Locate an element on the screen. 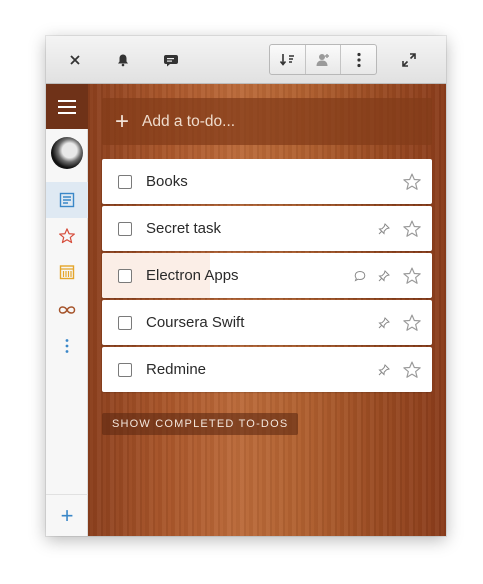  sidebar-item-week is located at coordinates (67, 272).